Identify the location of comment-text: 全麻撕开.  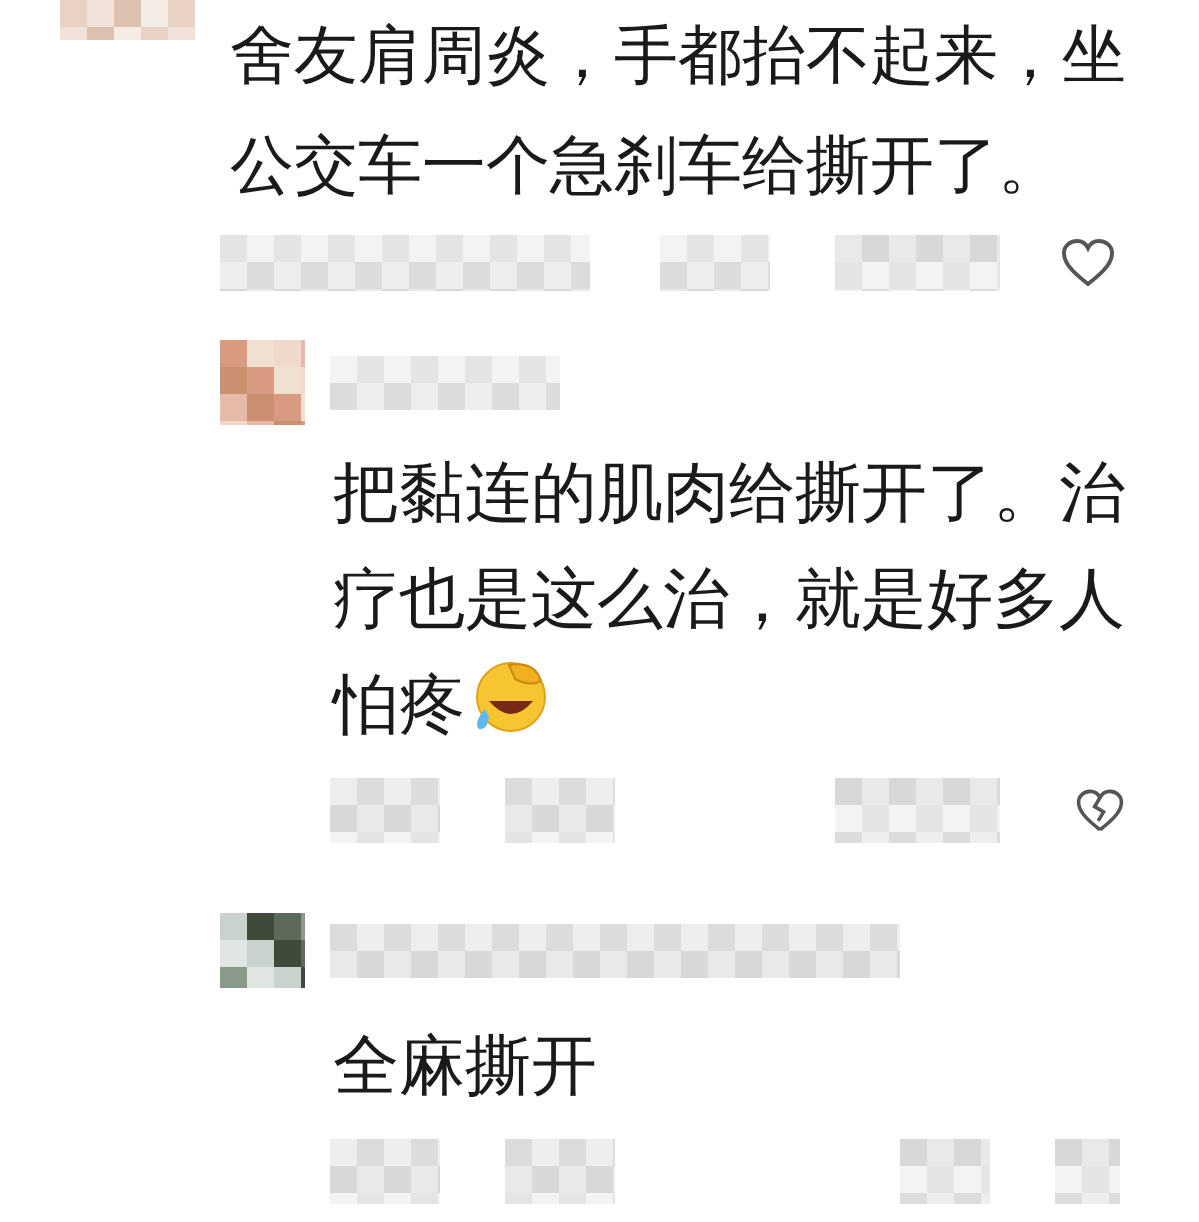
(465, 1065).